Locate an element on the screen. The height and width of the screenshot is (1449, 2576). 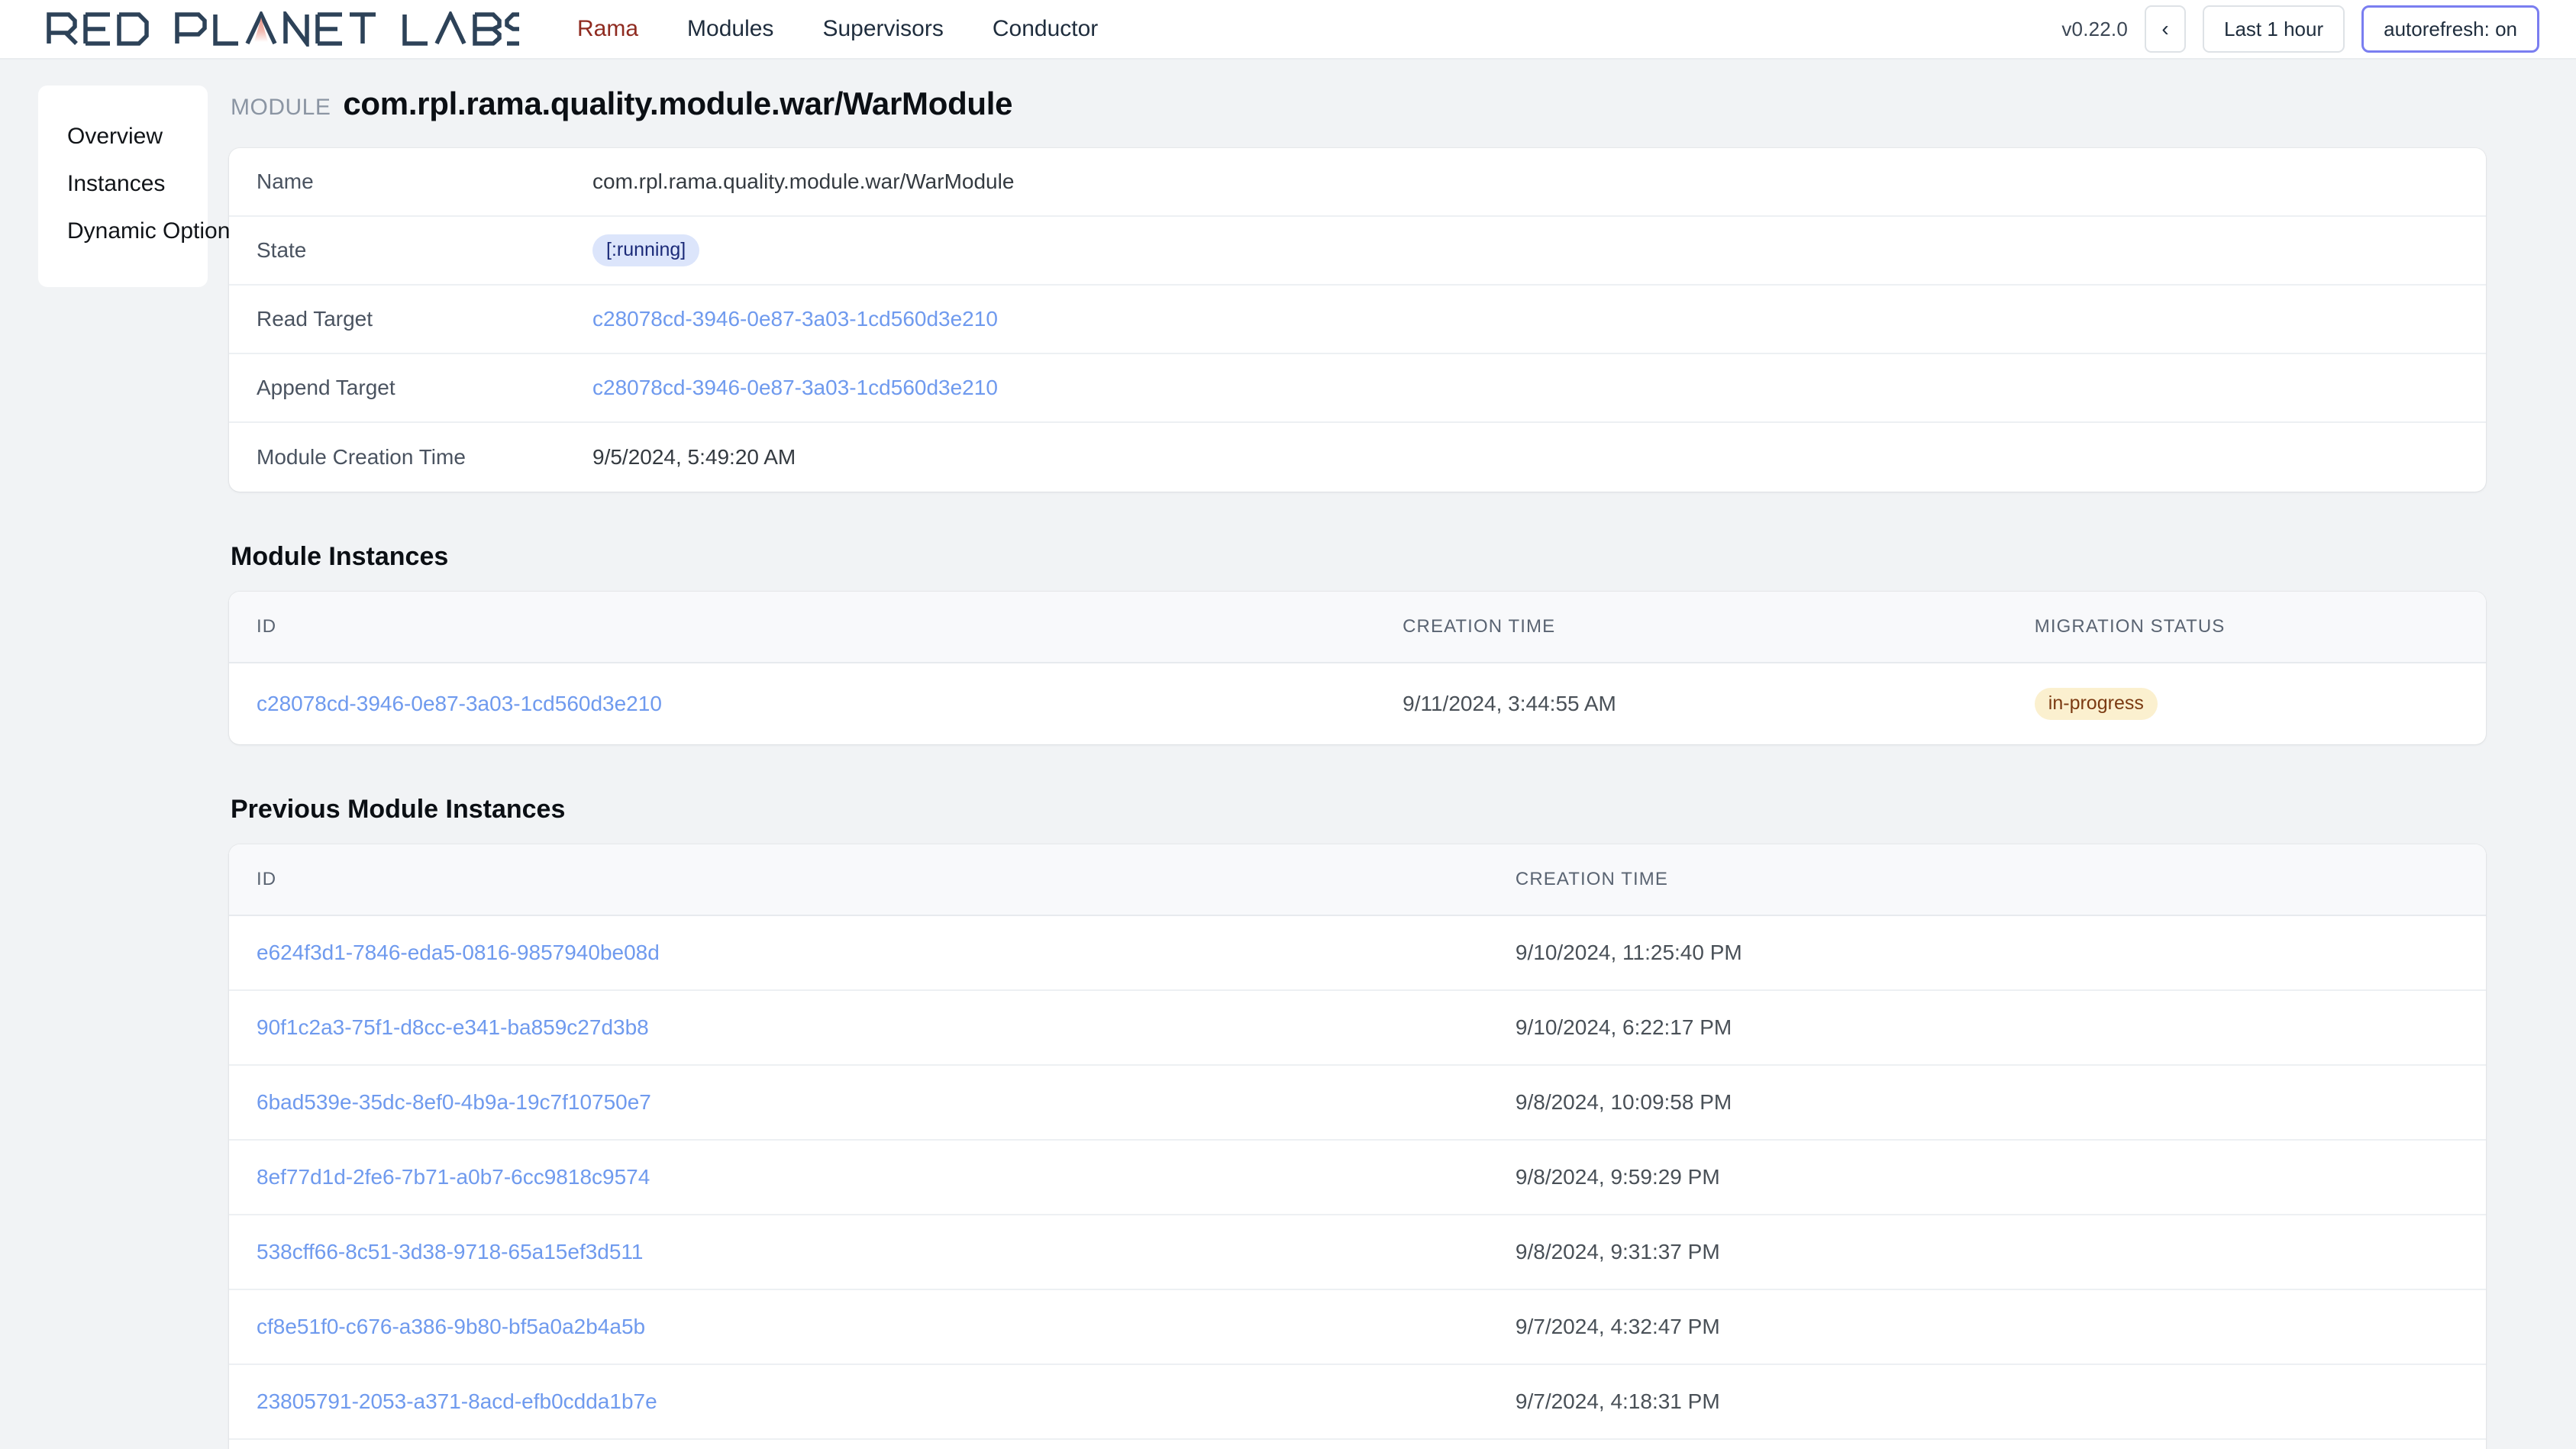
info-label-read-target: Read Target is located at coordinates (315, 319).